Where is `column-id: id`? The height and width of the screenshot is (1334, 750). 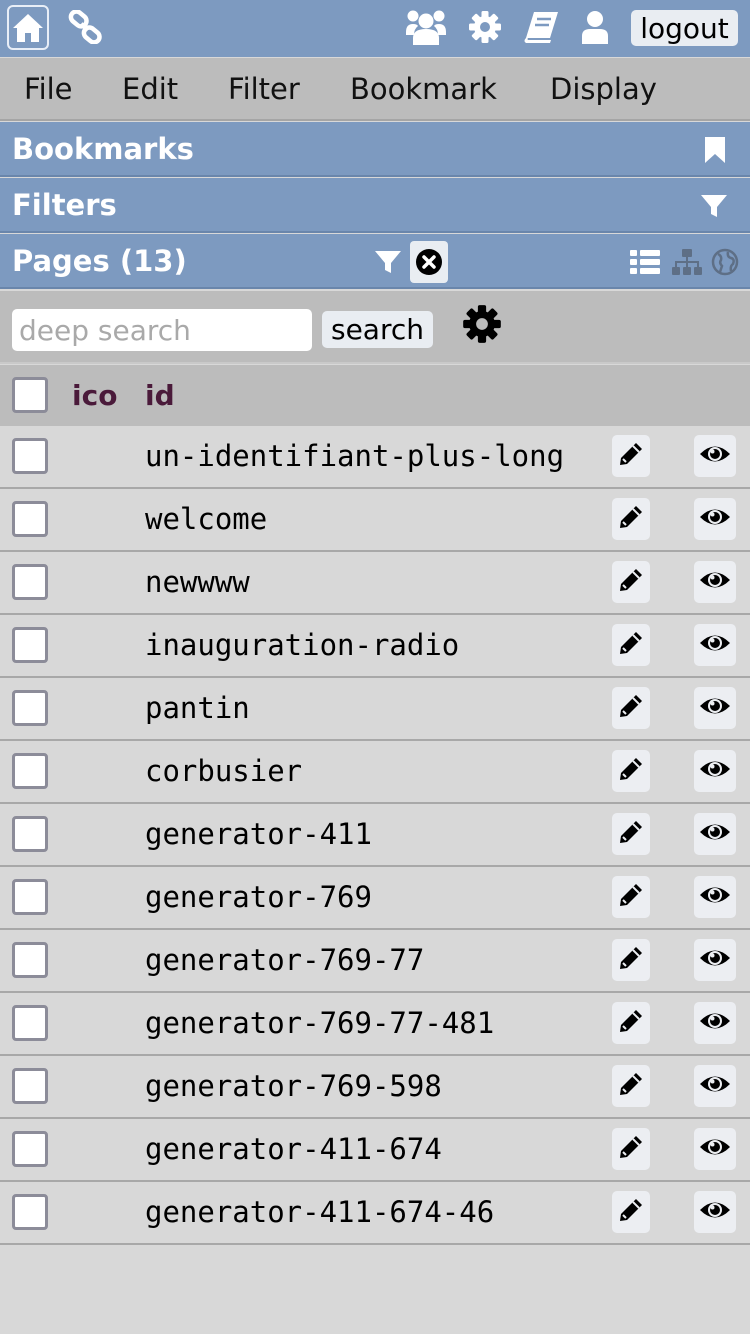 column-id: id is located at coordinates (160, 395).